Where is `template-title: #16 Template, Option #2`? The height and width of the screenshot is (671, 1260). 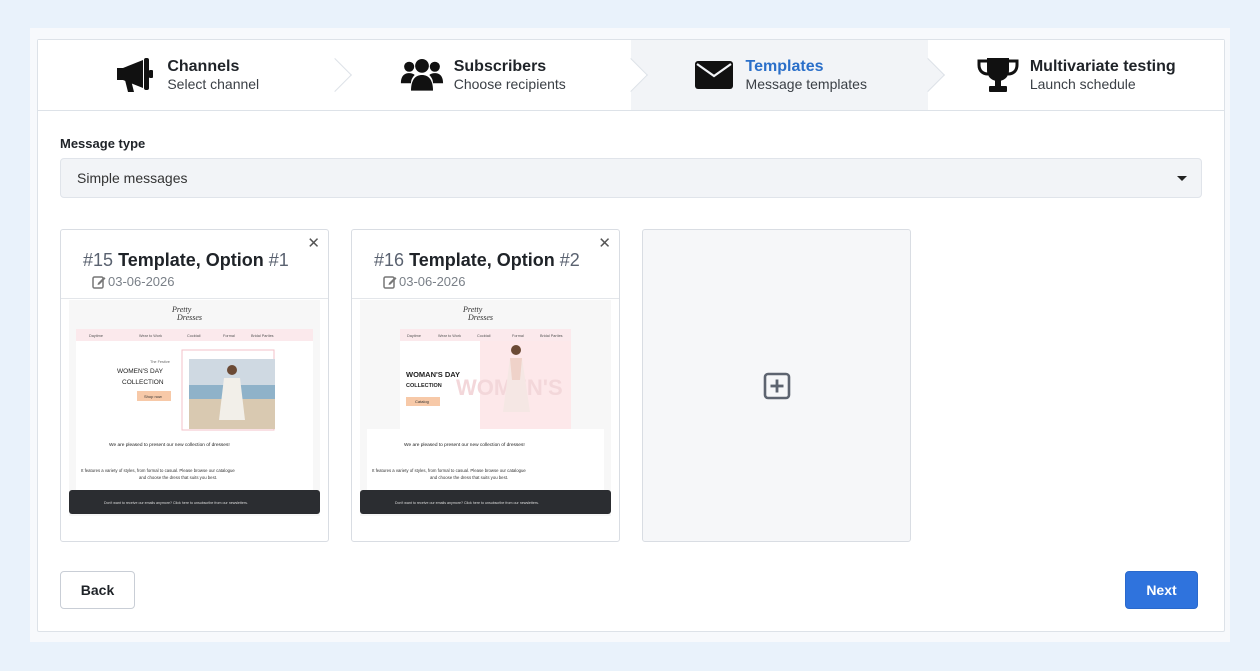
template-title: #16 Template, Option #2 is located at coordinates (496, 260).